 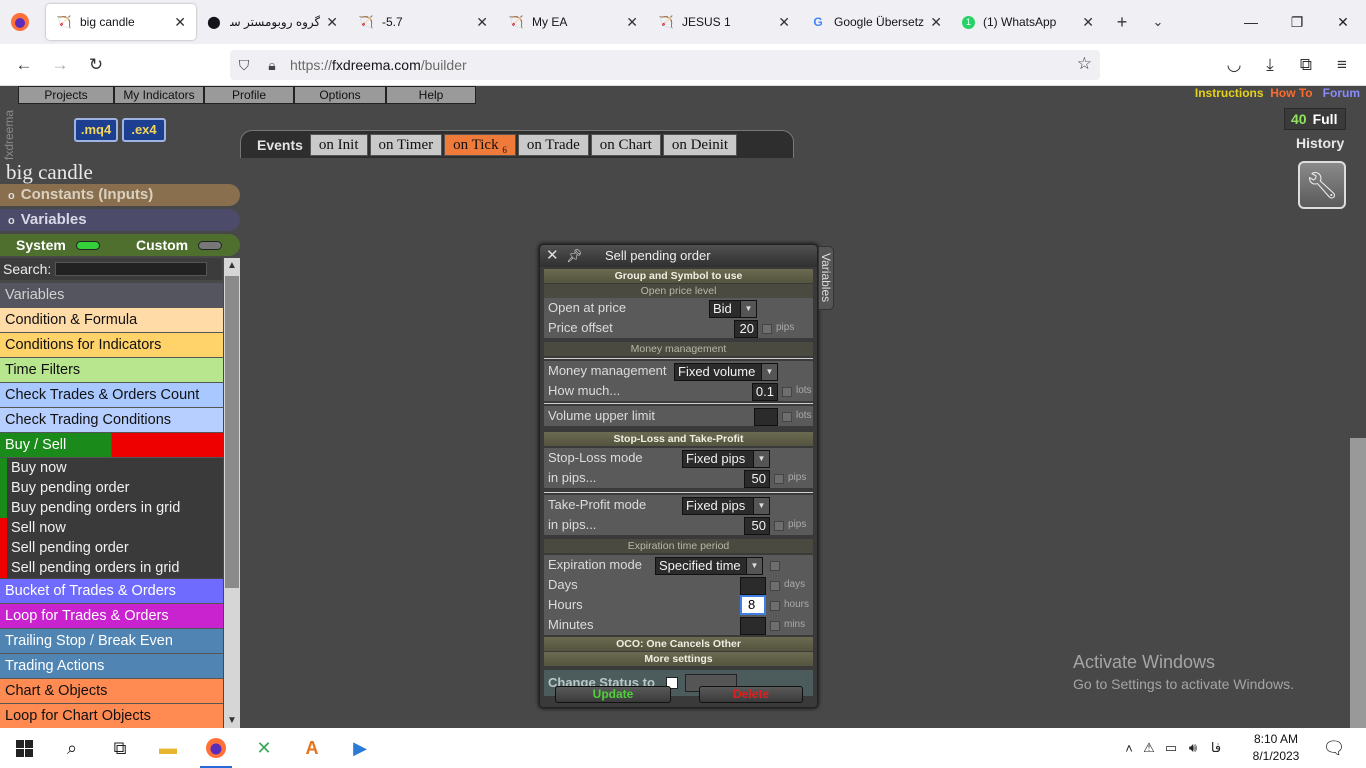 I want to click on block-counter: 40 Full, so click(x=1315, y=119).